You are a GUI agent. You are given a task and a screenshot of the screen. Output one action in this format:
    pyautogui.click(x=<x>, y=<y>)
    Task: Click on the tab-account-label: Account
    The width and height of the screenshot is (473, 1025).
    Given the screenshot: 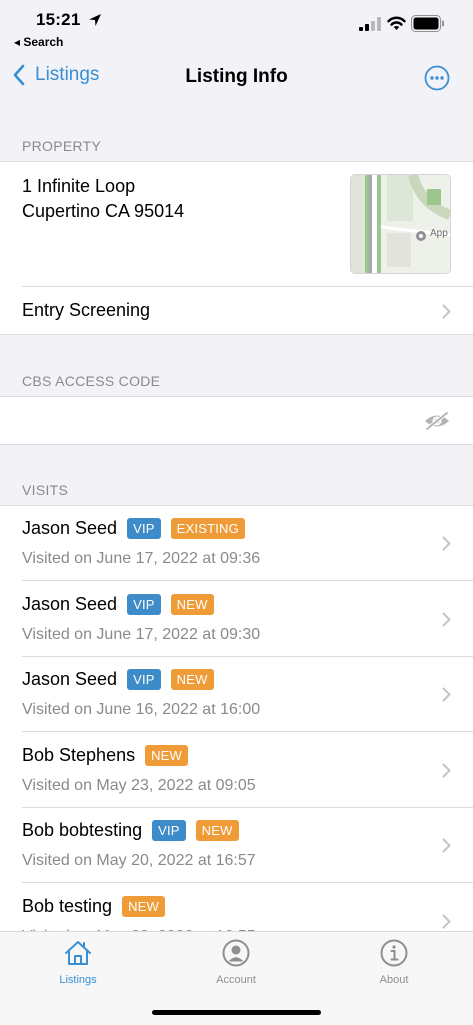 What is the action you would take?
    pyautogui.click(x=236, y=980)
    